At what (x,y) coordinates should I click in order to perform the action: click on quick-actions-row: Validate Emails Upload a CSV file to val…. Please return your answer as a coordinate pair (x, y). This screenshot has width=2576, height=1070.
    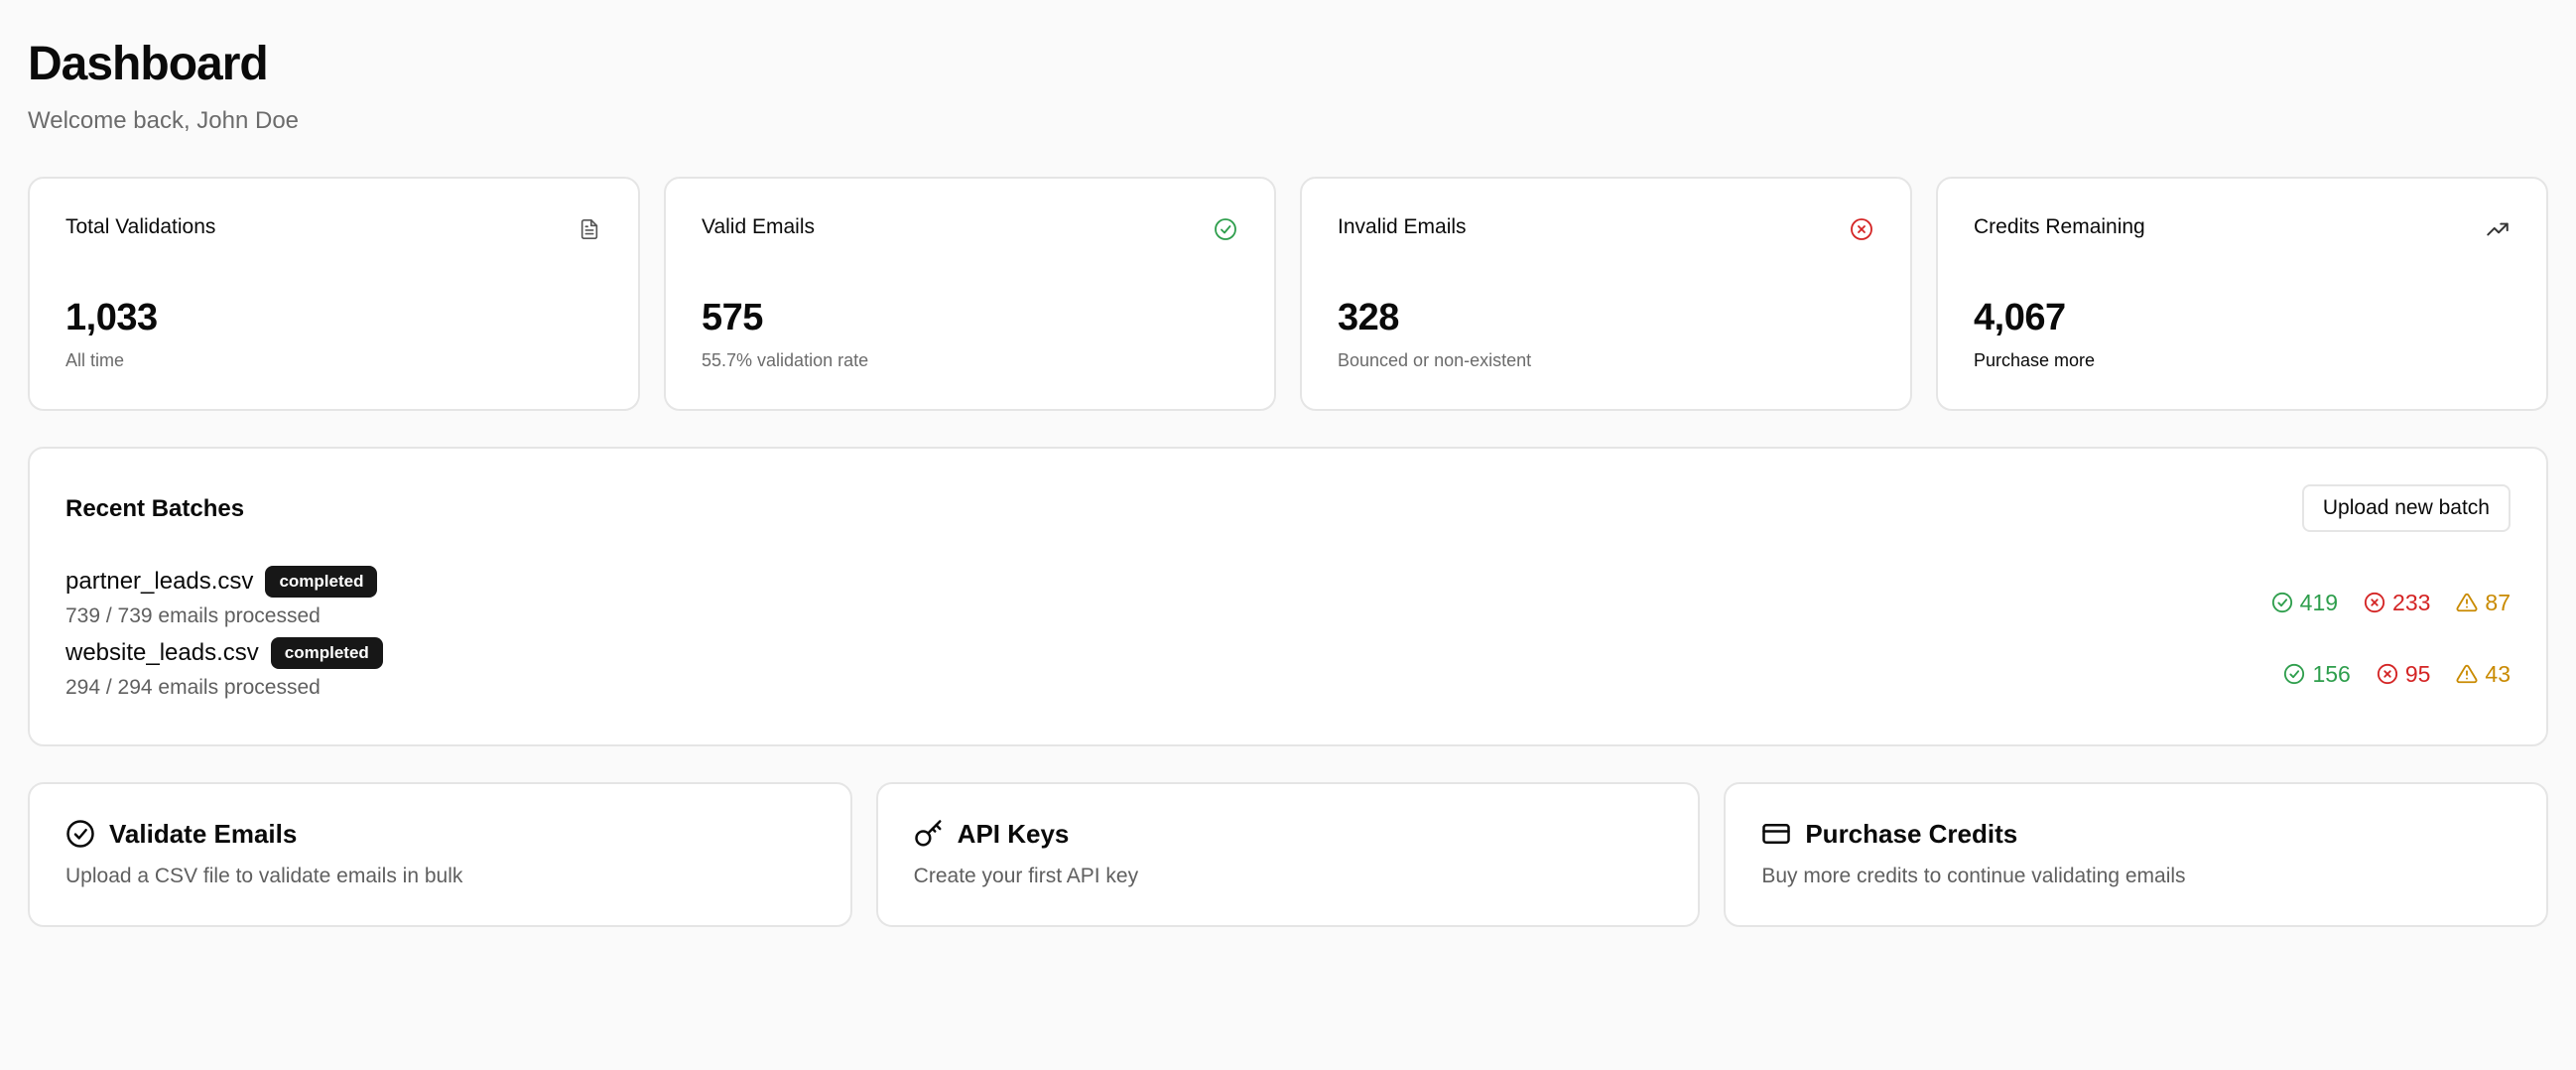
    Looking at the image, I should click on (1289, 854).